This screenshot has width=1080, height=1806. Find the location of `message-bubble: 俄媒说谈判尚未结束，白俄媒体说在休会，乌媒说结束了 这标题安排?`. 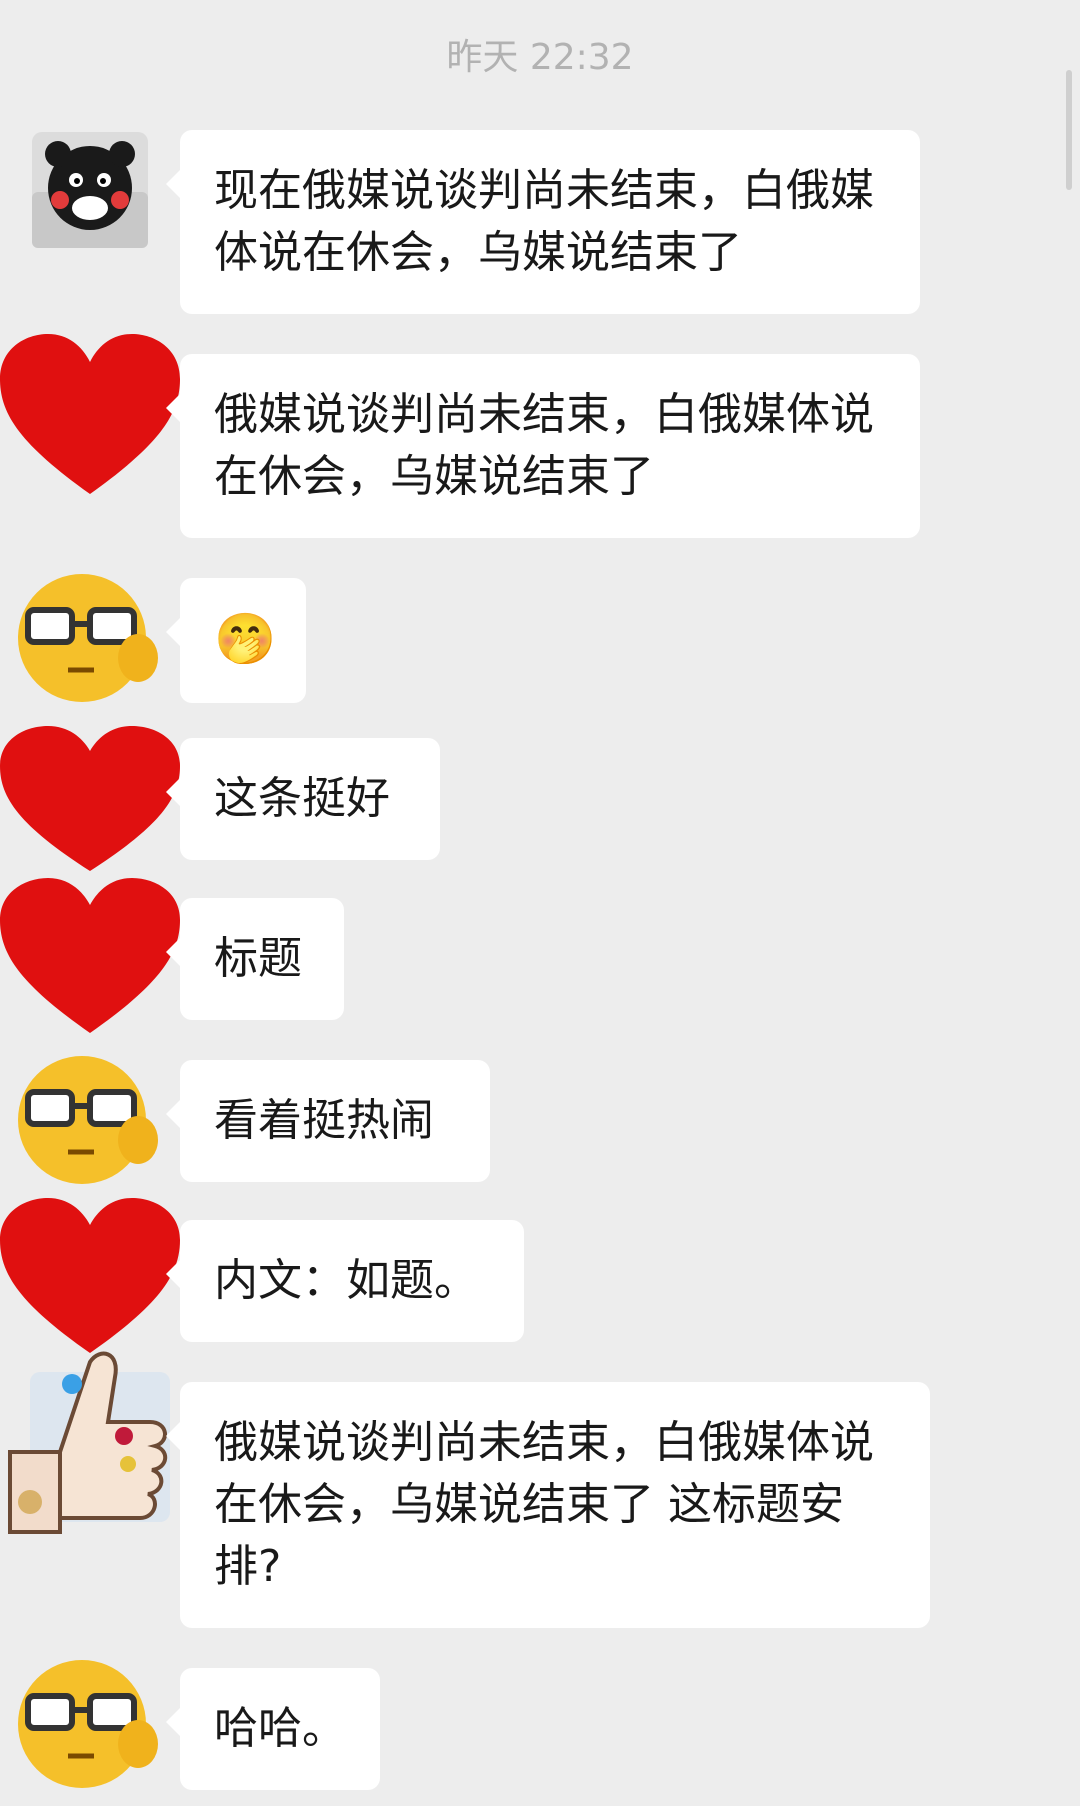

message-bubble: 俄媒说谈判尚未结束，白俄媒体说在休会，乌媒说结束了 这标题安排? is located at coordinates (548, 1505).